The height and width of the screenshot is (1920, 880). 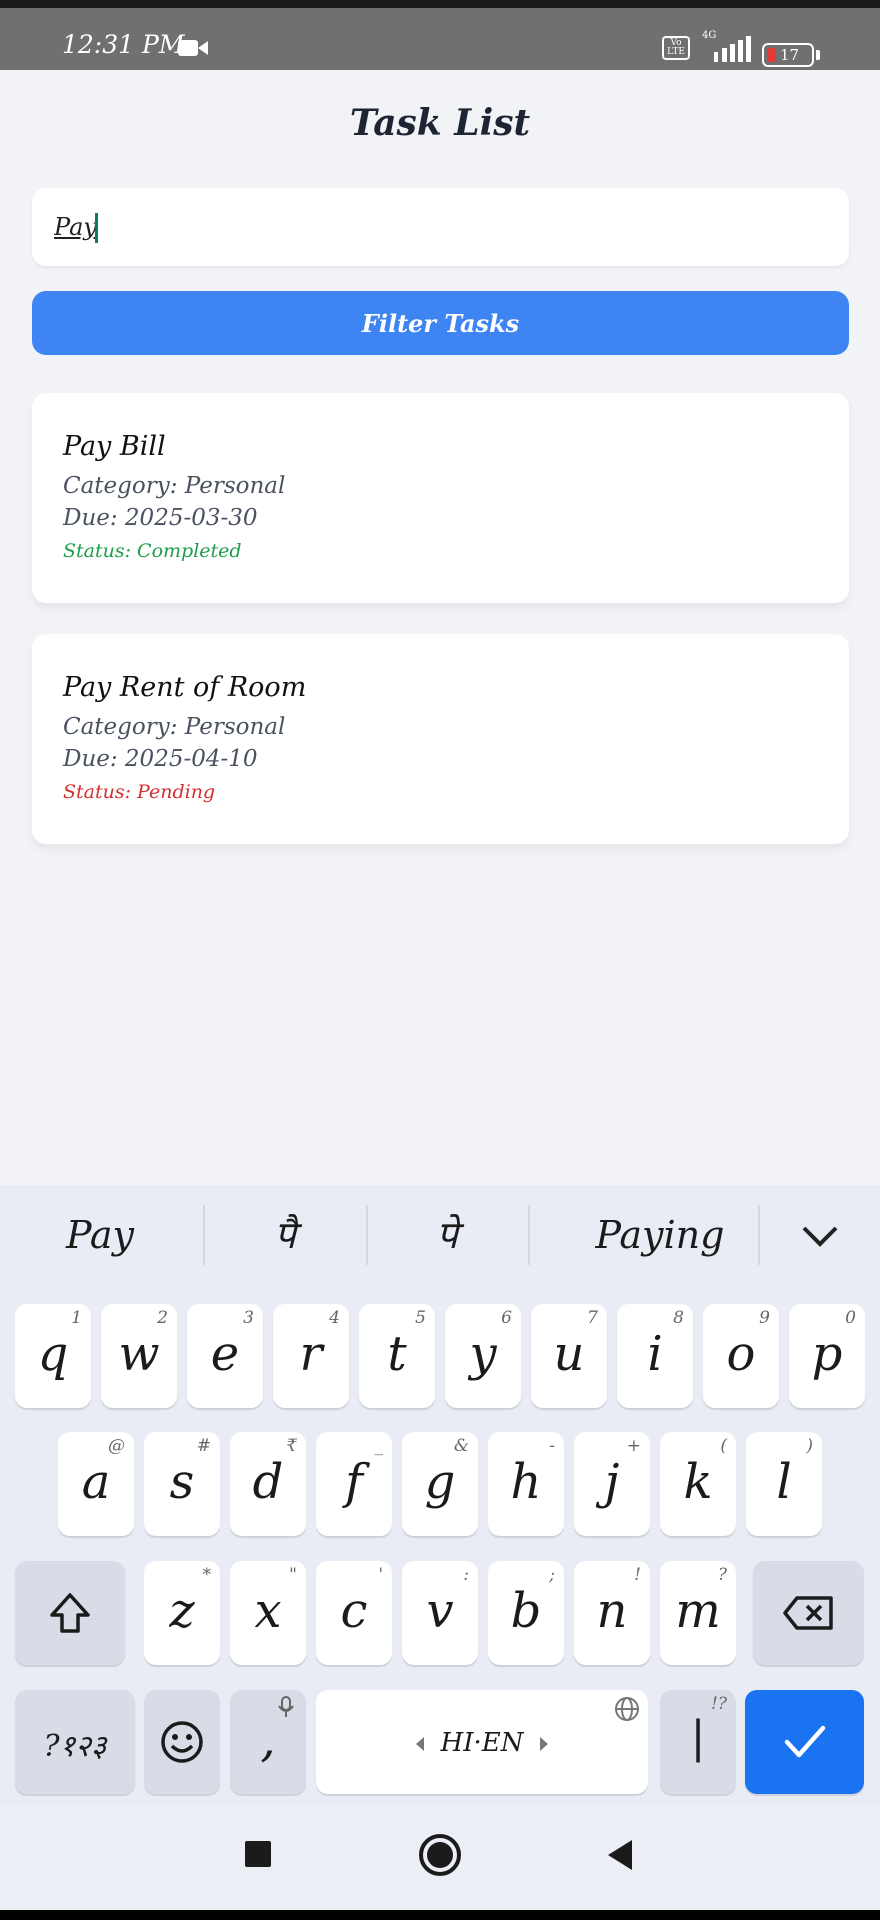 I want to click on page-title: Task List, so click(x=440, y=123).